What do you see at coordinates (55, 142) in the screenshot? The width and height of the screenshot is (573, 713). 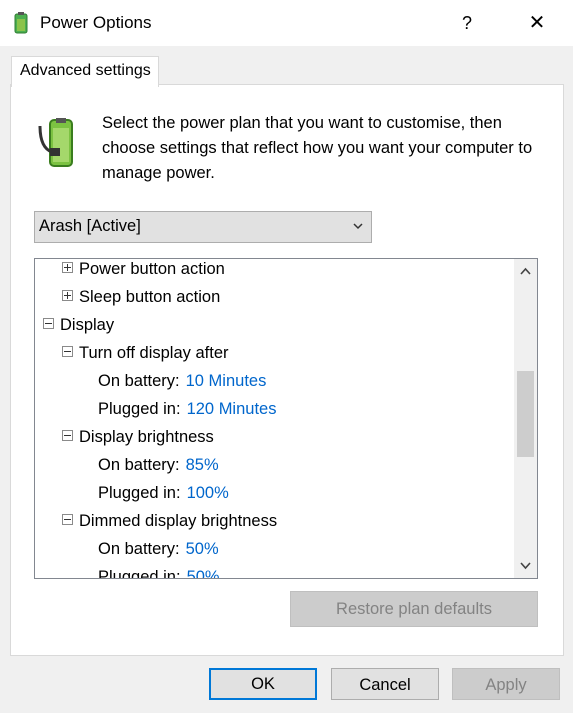 I see `battery-plug-icon` at bounding box center [55, 142].